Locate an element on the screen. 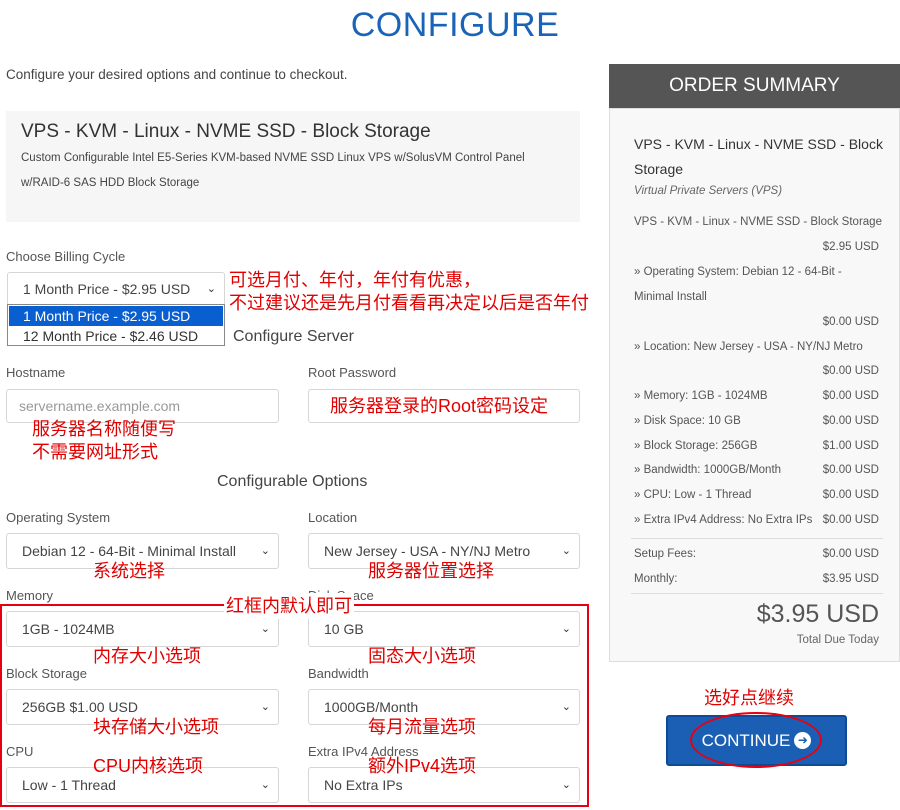 The image size is (900, 810). total-due-amount: $3.95 USD is located at coordinates (817, 614).